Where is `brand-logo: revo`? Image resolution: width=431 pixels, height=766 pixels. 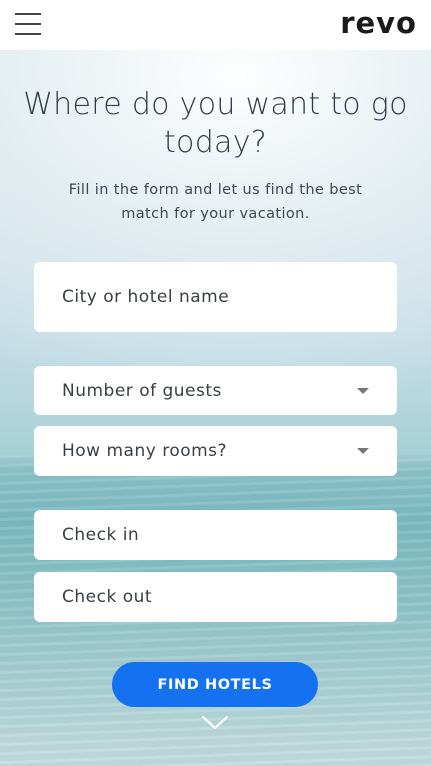
brand-logo: revo is located at coordinates (378, 23).